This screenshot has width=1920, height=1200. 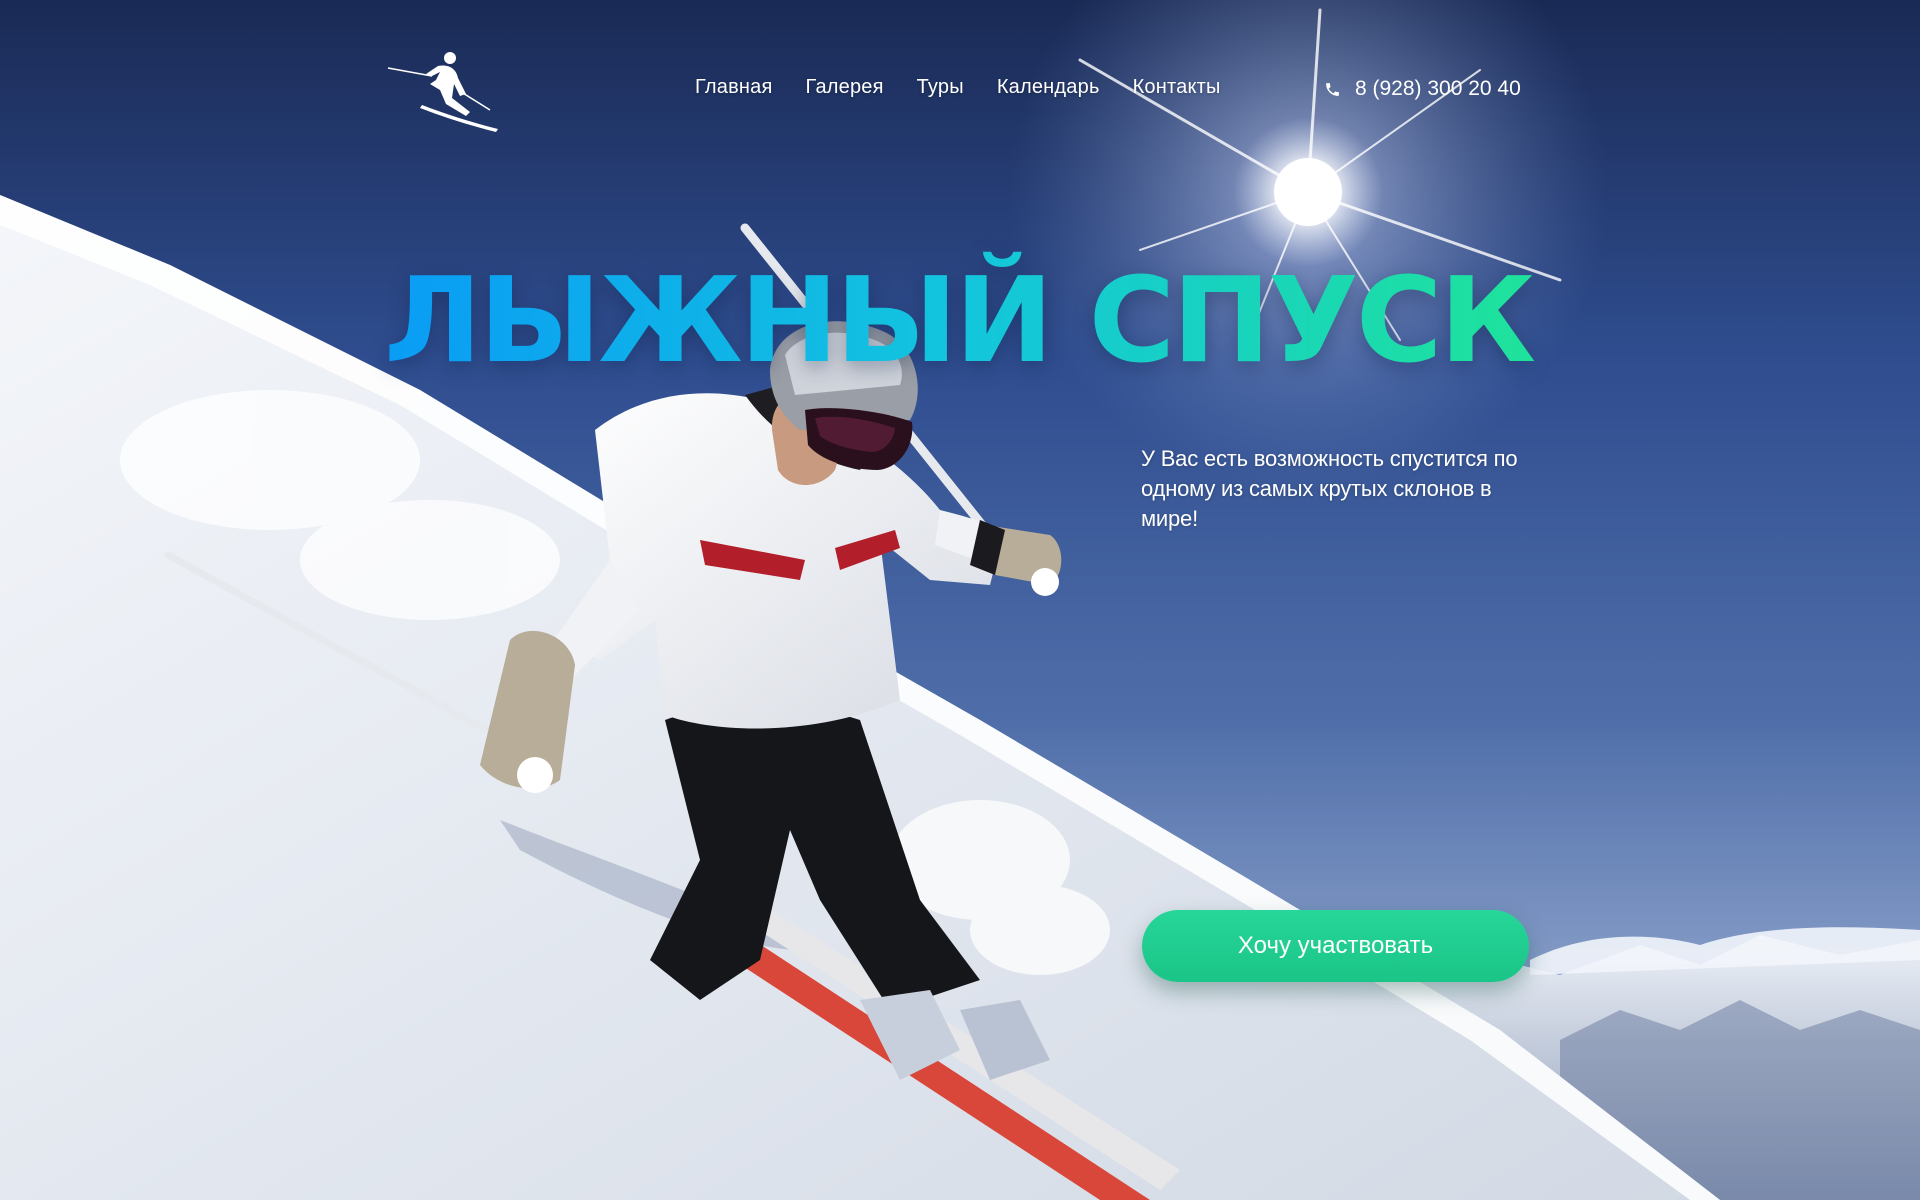 What do you see at coordinates (1438, 88) in the screenshot?
I see `phone-number: 8 (928) 300 20 40` at bounding box center [1438, 88].